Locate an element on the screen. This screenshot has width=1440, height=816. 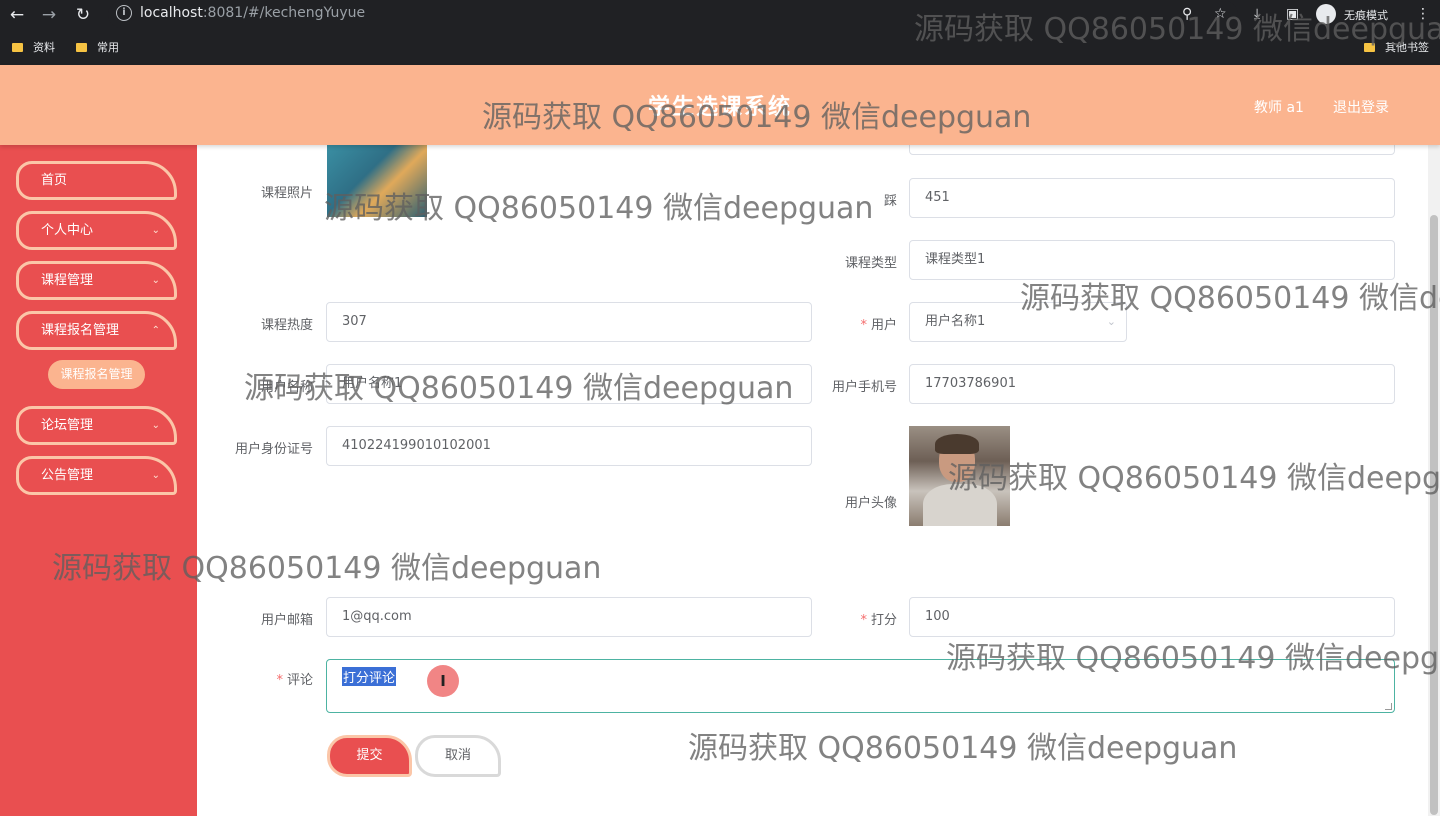
back-icon: ← is located at coordinates (17, 15).